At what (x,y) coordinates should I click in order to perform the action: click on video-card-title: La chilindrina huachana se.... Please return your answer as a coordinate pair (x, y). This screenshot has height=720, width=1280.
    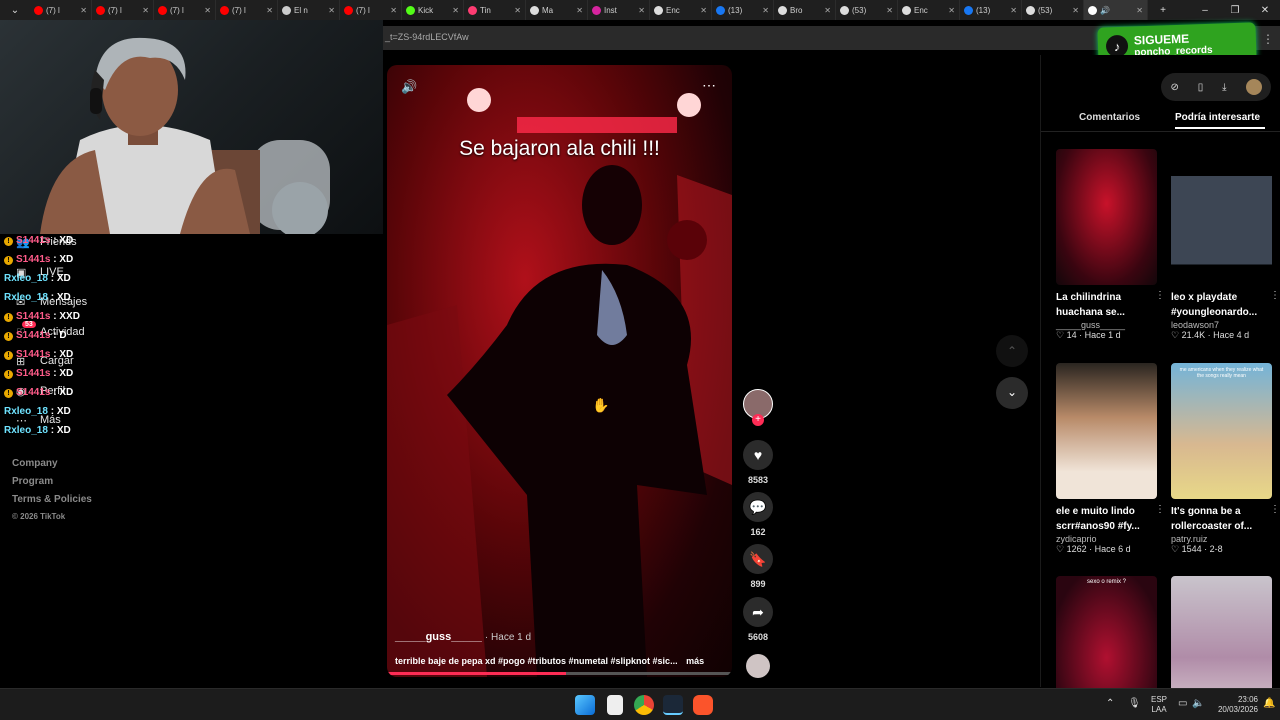
    Looking at the image, I should click on (1106, 305).